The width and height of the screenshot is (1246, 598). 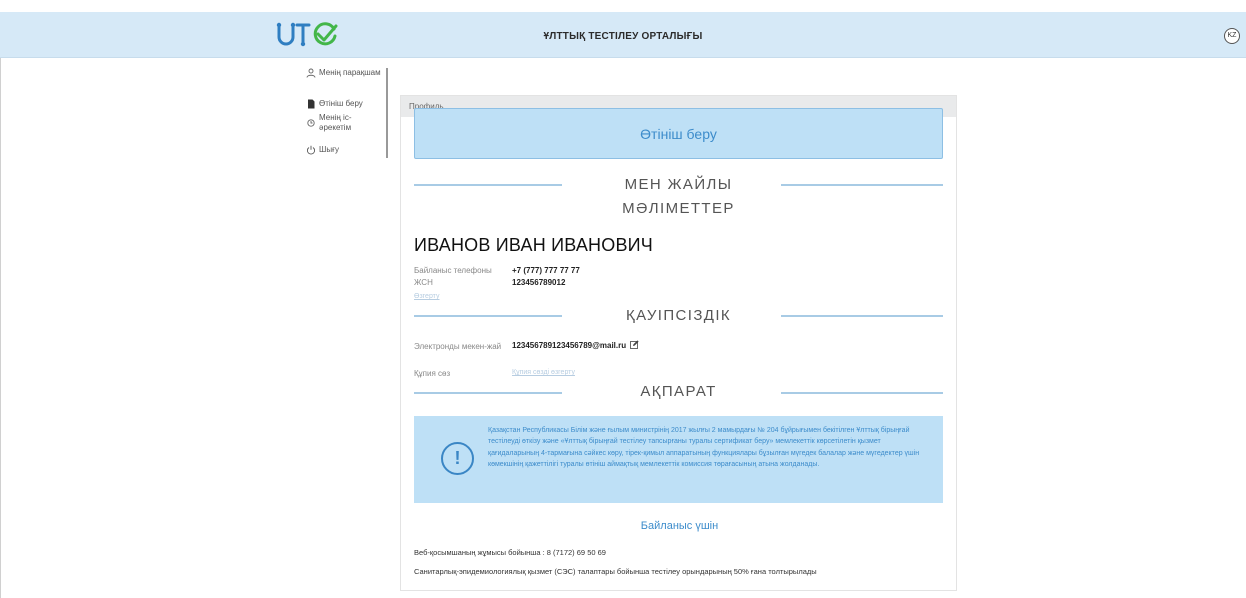 What do you see at coordinates (569, 345) in the screenshot?
I see `email-value: 123456789123456789@mail.ru` at bounding box center [569, 345].